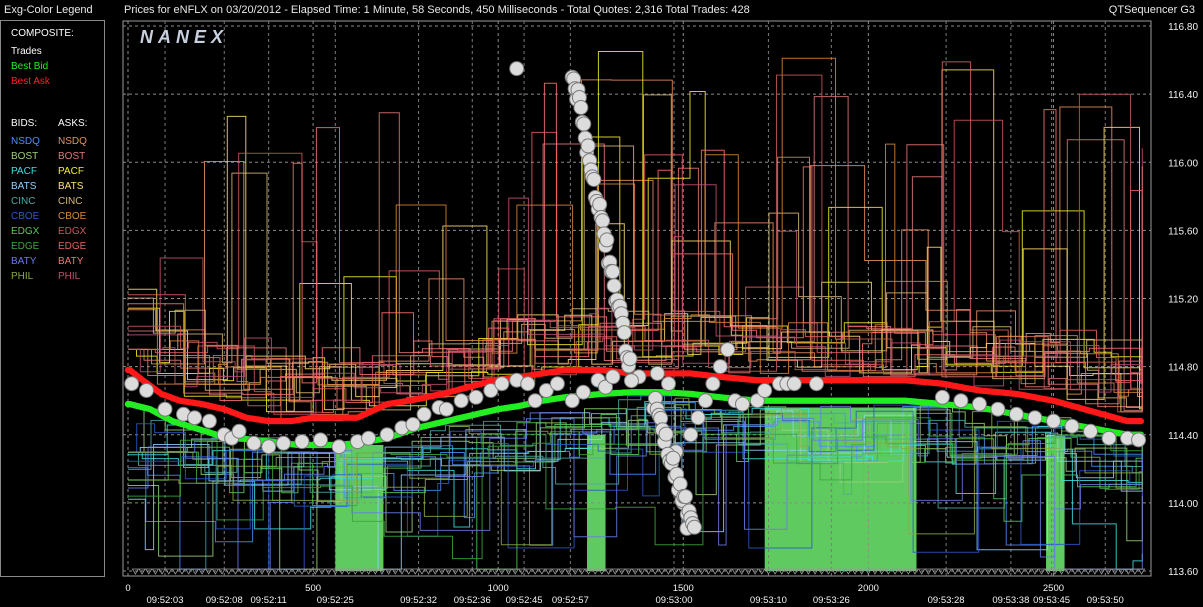 This screenshot has height=607, width=1203. Describe the element at coordinates (831, 600) in the screenshot. I see `time-tick-label: 09:53:26` at that location.